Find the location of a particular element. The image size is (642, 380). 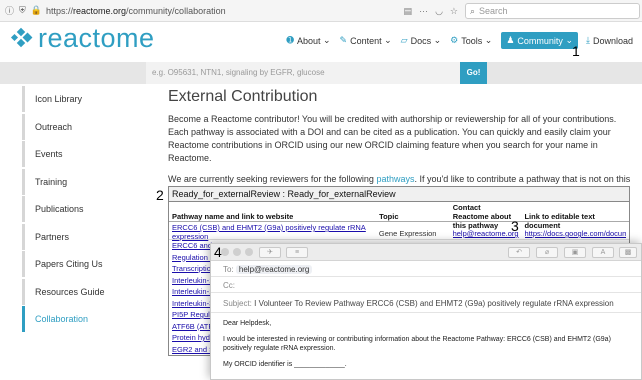

reader-view-icon: ▤ is located at coordinates (408, 11).